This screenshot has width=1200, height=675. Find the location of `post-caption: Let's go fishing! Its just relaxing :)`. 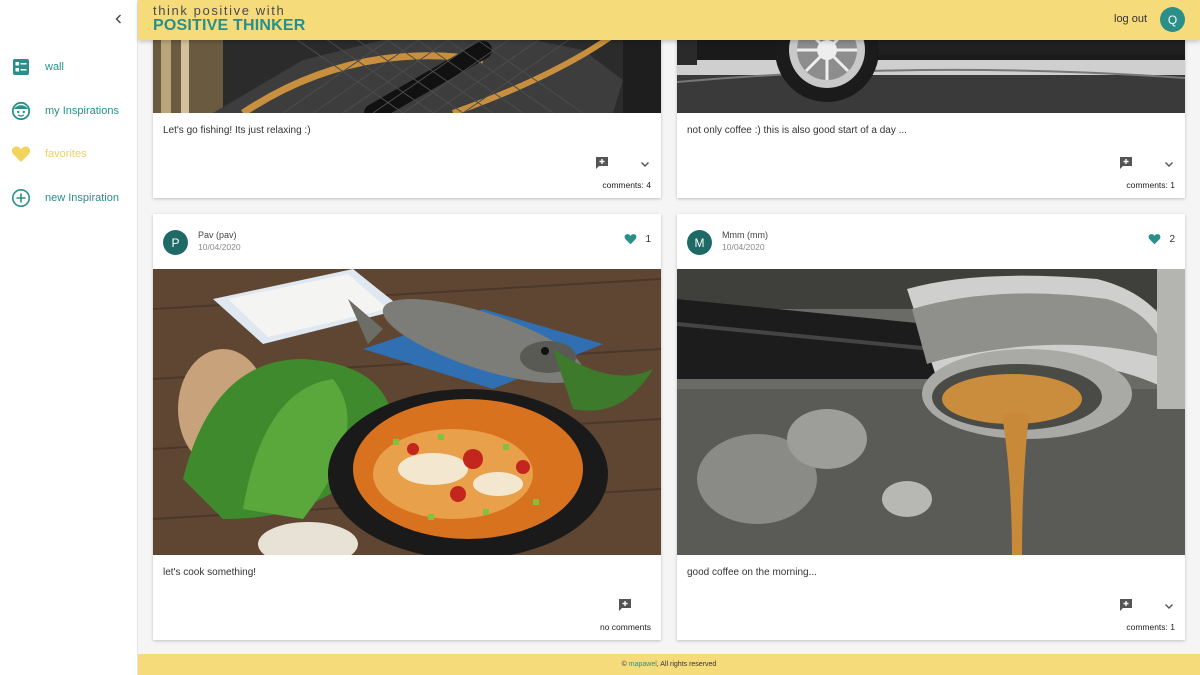

post-caption: Let's go fishing! Its just relaxing :) is located at coordinates (237, 130).